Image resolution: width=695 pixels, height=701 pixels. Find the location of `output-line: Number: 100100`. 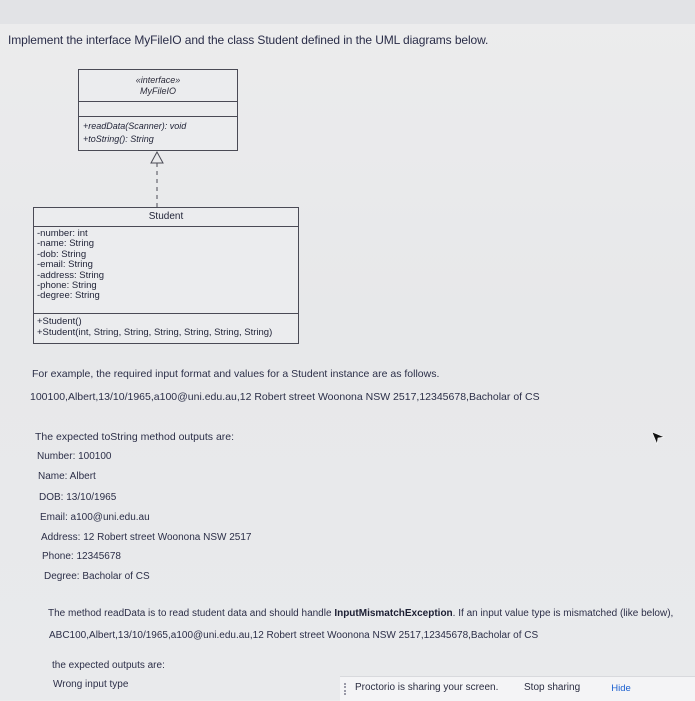

output-line: Number: 100100 is located at coordinates (74, 456).